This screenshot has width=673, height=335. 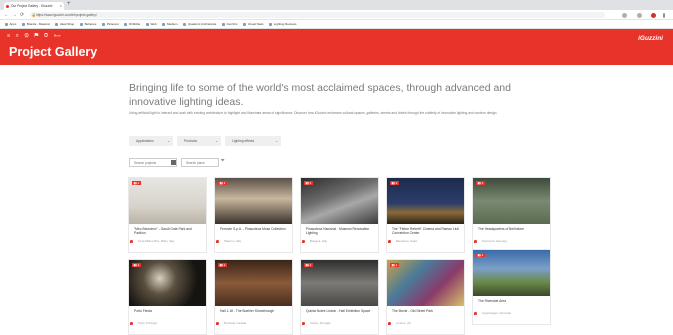 I want to click on close-tab-icon: ×, so click(x=61, y=6).